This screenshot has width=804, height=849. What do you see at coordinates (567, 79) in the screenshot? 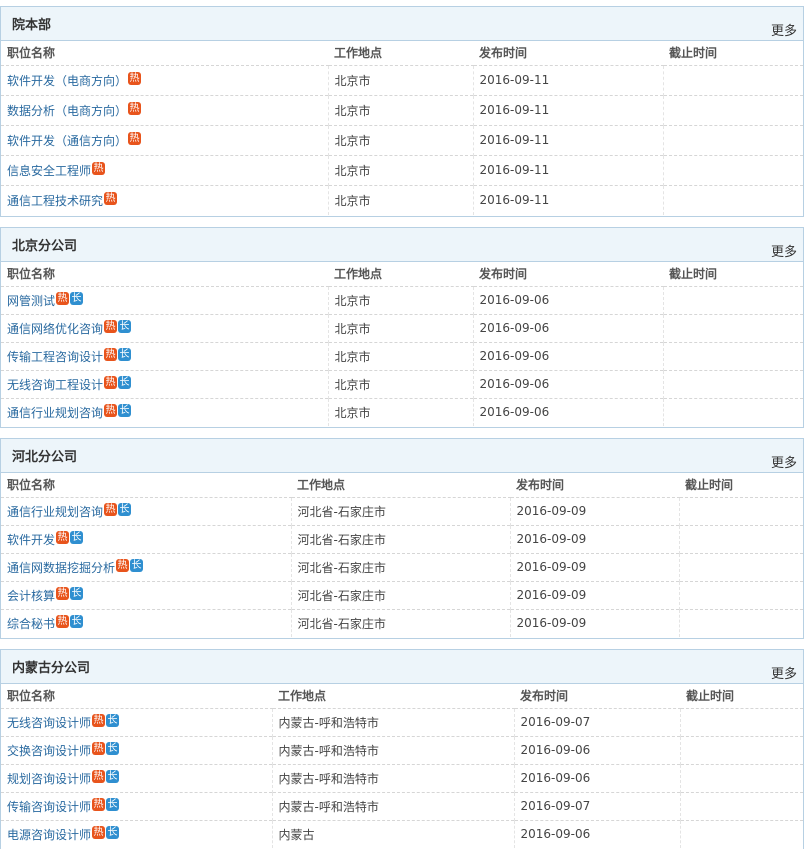
I see `job-date: 2016-09-11` at bounding box center [567, 79].